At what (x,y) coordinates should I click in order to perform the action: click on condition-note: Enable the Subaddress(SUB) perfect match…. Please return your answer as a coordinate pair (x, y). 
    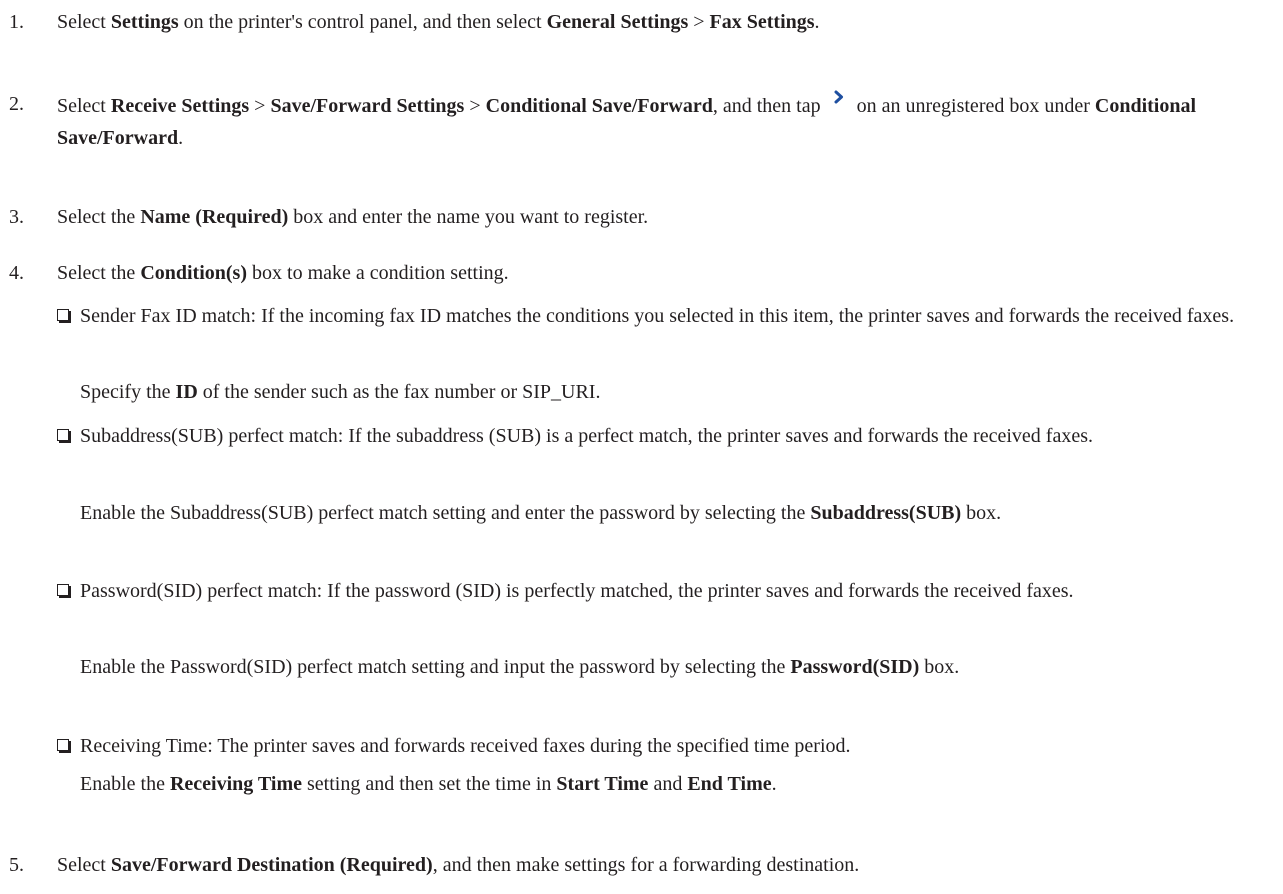
    Looking at the image, I should click on (541, 513).